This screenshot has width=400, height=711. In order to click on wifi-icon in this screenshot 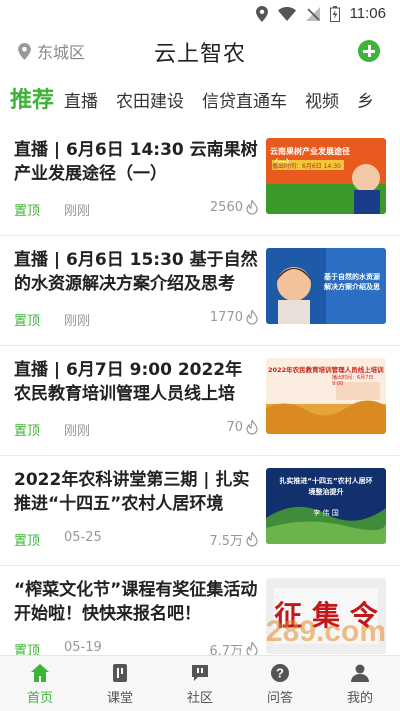, I will do `click(286, 13)`.